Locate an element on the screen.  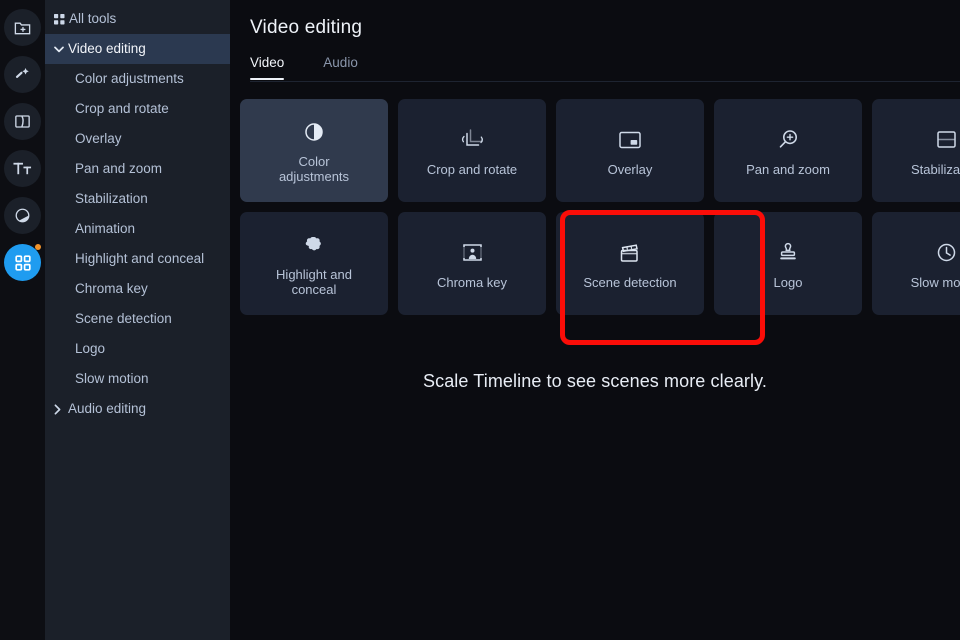
tool-card-label: Crop and rotate is located at coordinates (472, 169).